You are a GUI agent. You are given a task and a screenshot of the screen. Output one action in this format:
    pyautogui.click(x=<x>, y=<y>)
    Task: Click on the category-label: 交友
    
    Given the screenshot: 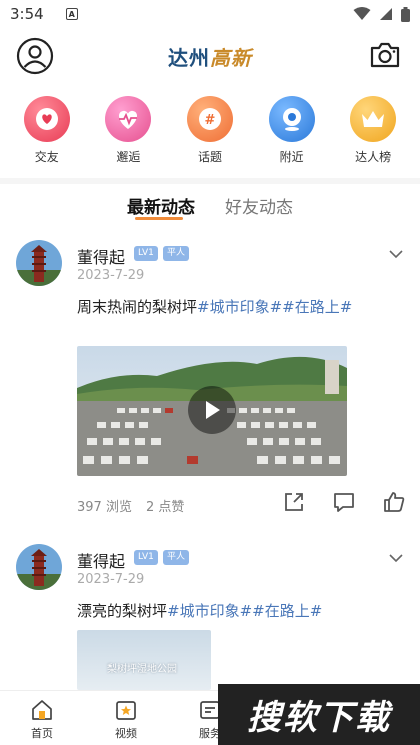 What is the action you would take?
    pyautogui.click(x=46, y=157)
    